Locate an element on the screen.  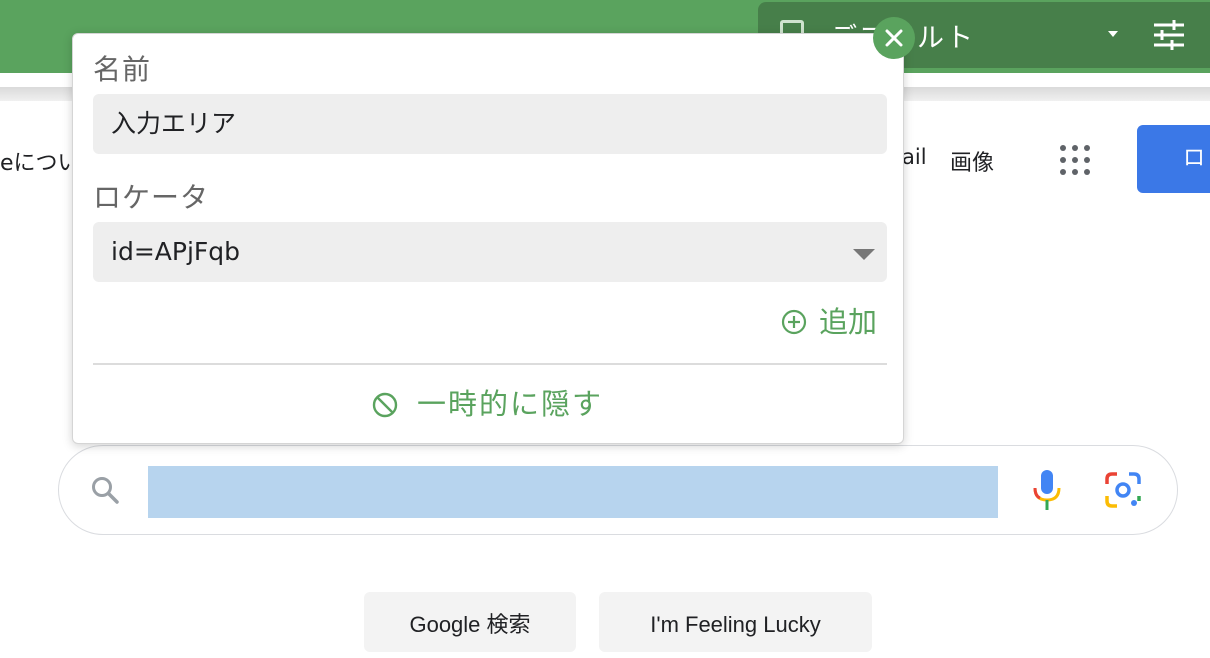
about-link: eについ is located at coordinates (40, 161).